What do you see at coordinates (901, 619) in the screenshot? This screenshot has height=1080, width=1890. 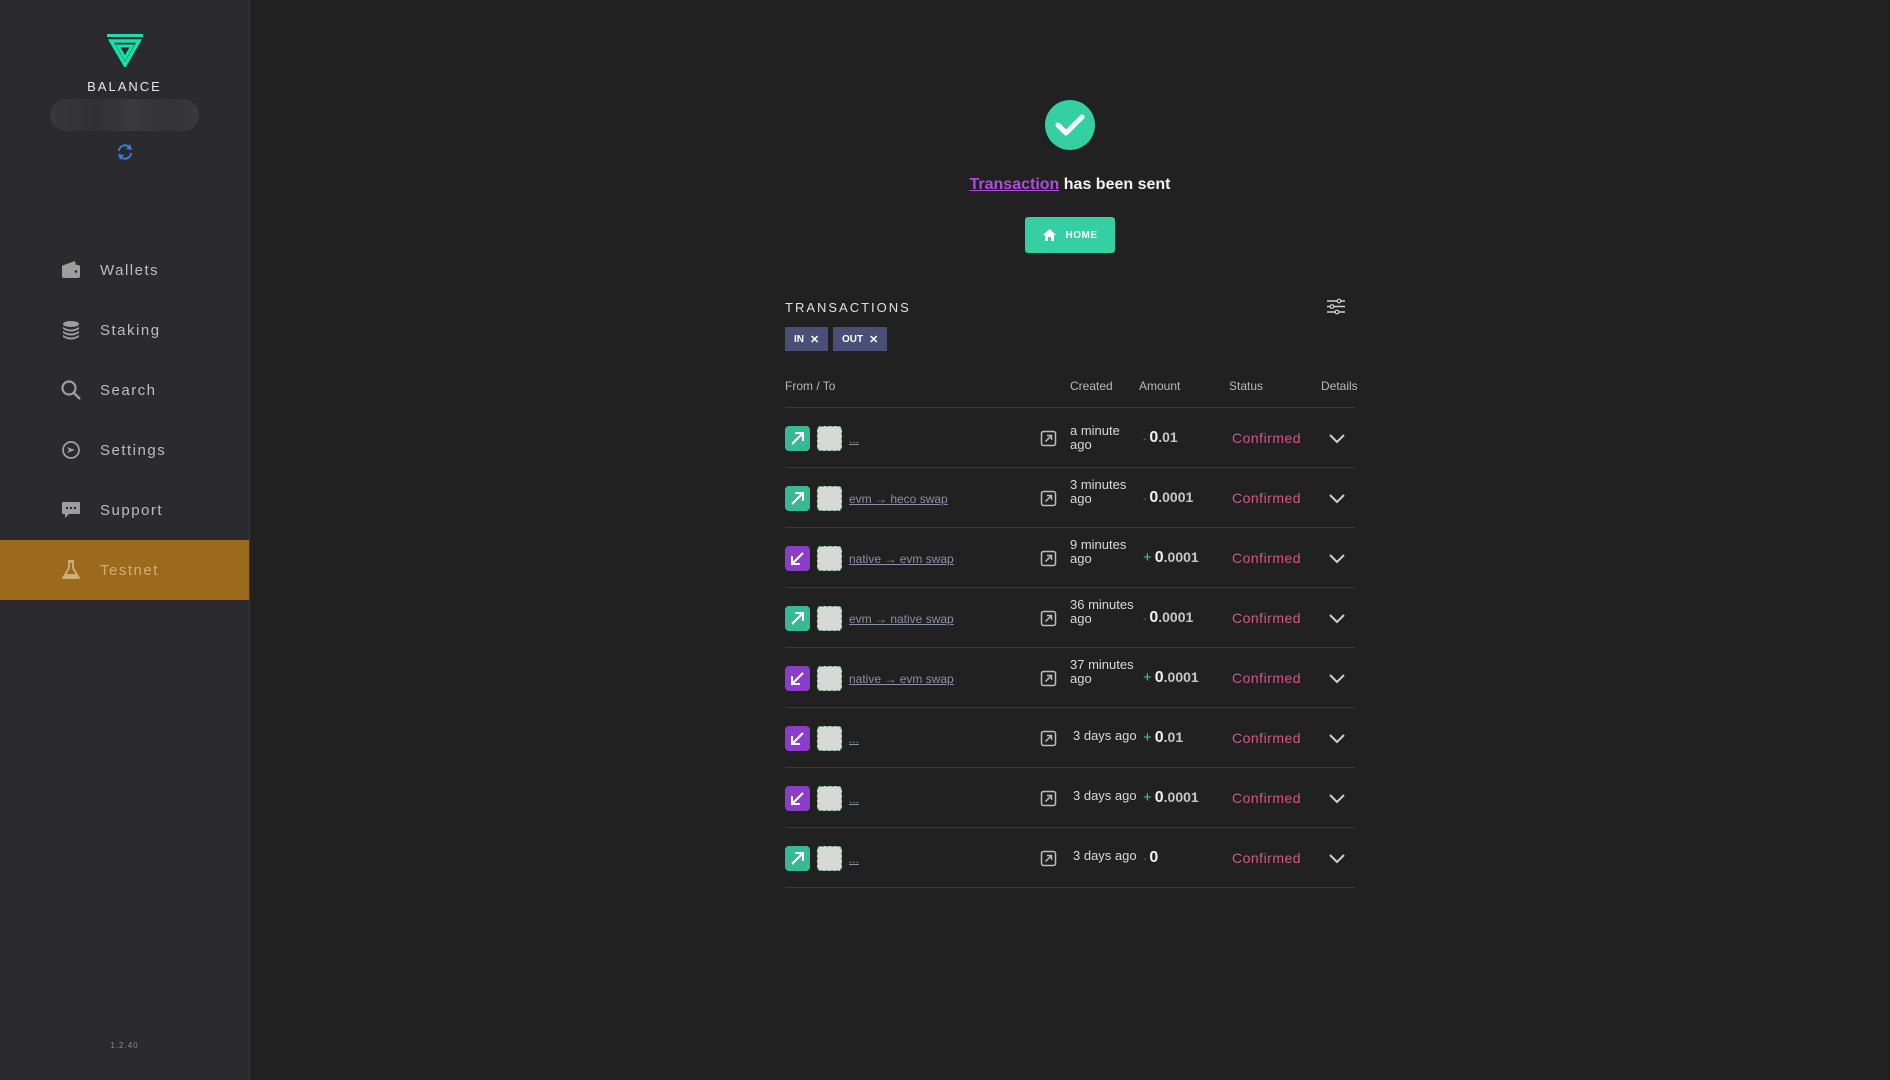 I see `transaction-label-link: evm → native swap` at bounding box center [901, 619].